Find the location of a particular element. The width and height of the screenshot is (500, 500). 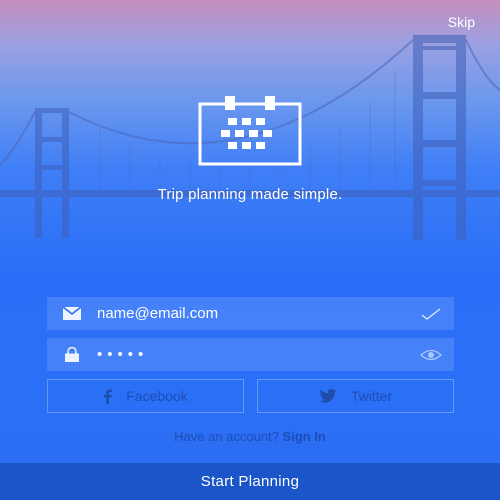

have-account-row: Have an account? Sign In is located at coordinates (250, 436).